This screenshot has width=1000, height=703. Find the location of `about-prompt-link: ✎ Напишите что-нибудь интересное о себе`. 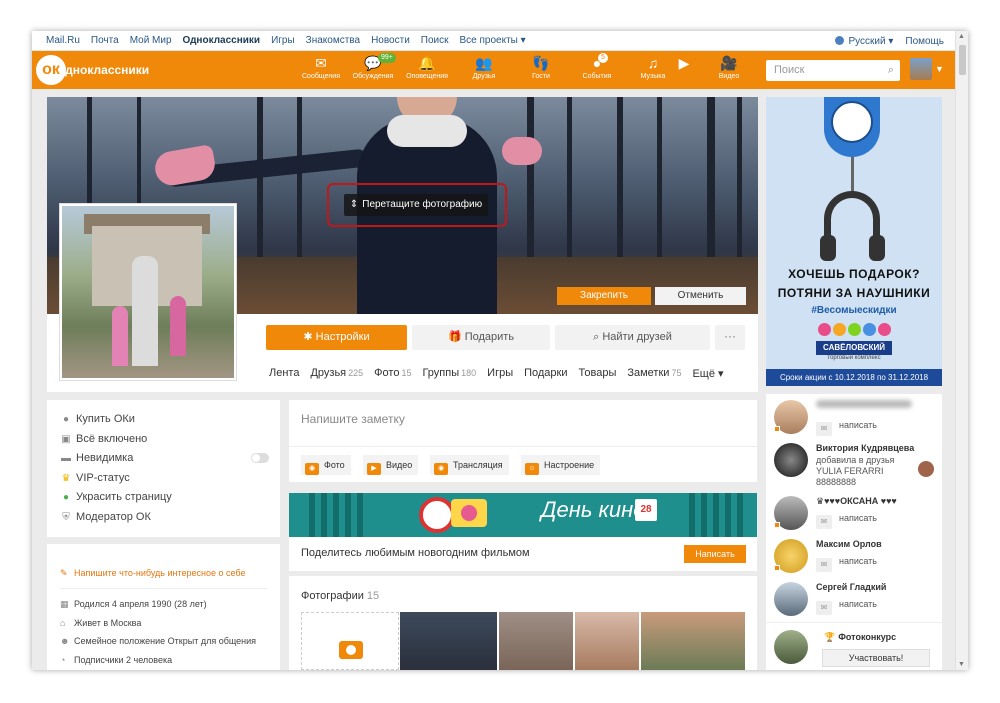

about-prompt-link: ✎ Напишите что-нибудь интересное о себе is located at coordinates (152, 573).